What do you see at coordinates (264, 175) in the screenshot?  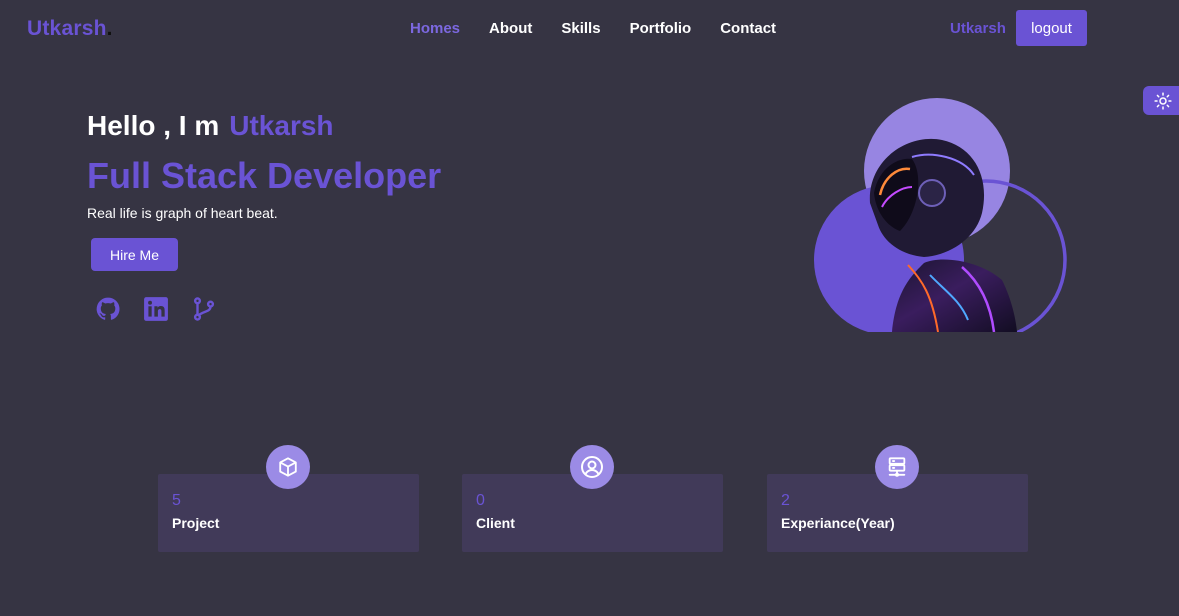 I see `hero-role: Full Stack Developer` at bounding box center [264, 175].